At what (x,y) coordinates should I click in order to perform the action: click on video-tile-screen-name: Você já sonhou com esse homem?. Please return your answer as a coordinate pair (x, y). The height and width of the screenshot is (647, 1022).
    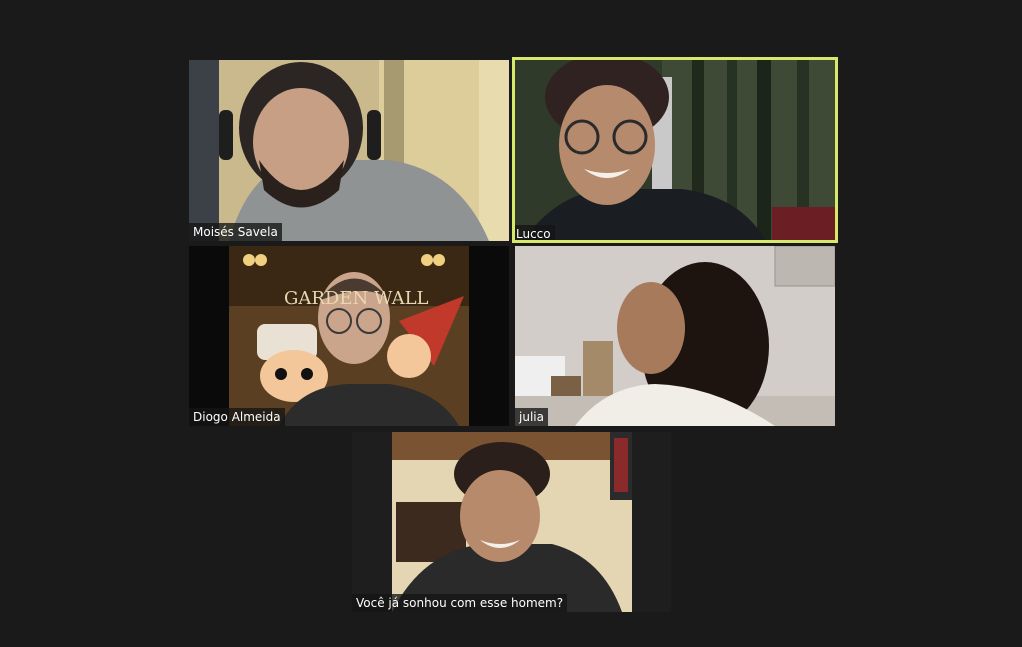
    Looking at the image, I should click on (511, 522).